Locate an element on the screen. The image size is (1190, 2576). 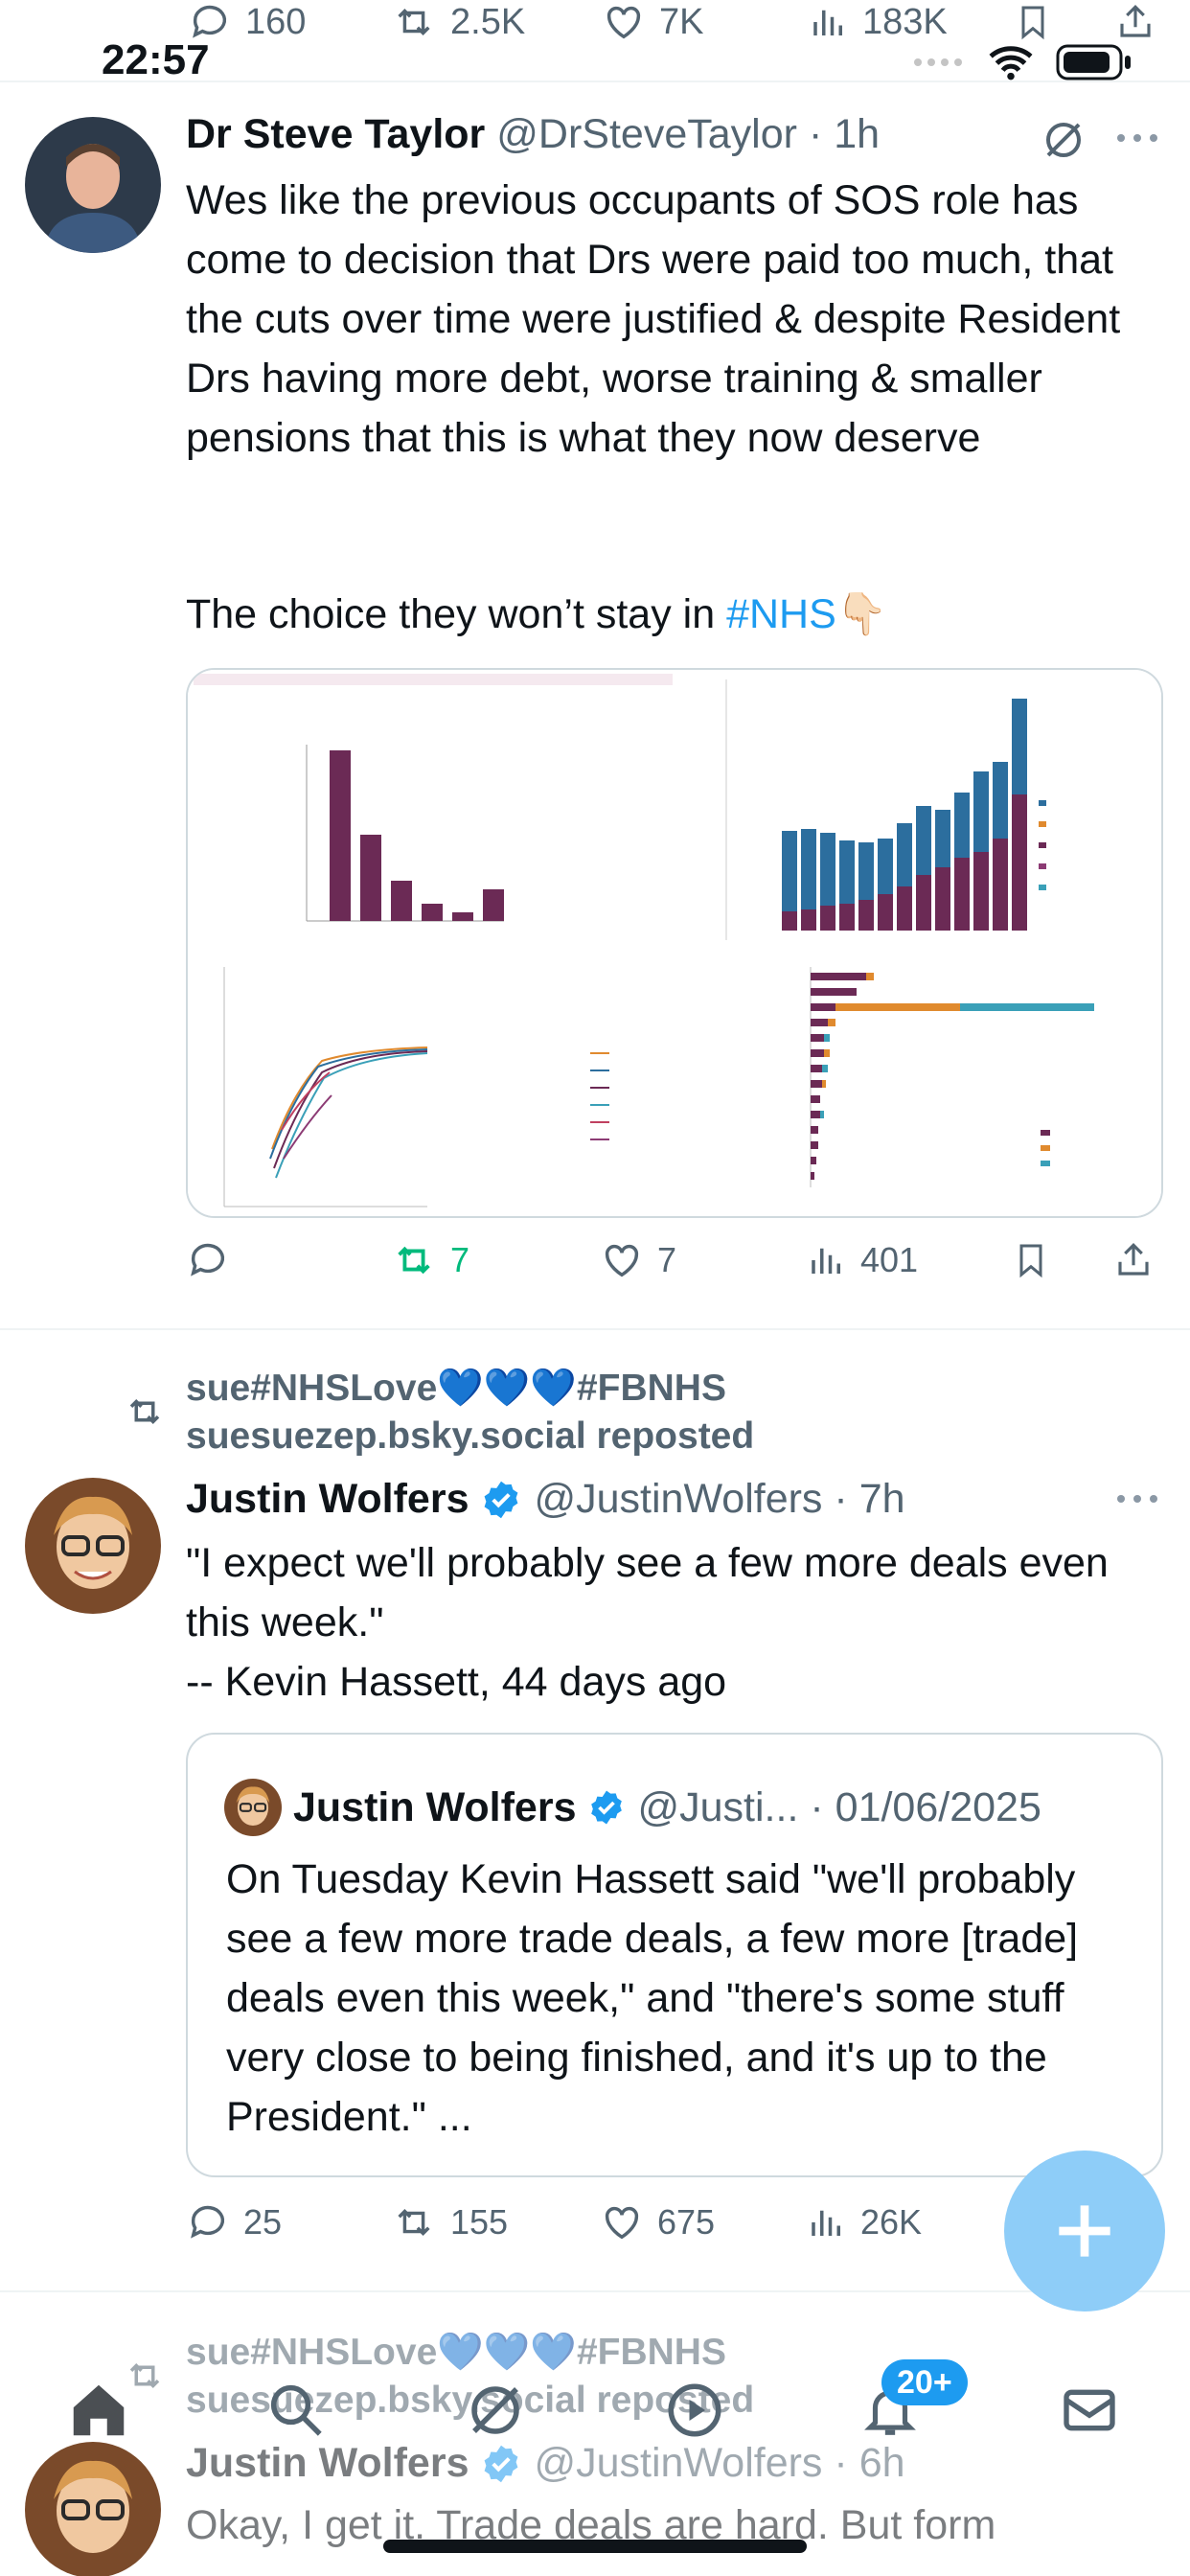
reply-button is located at coordinates (214, 1260).